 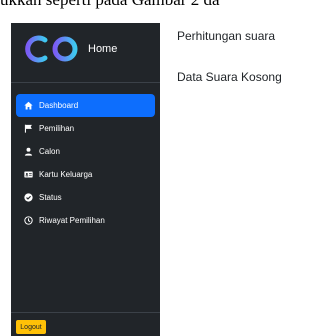 What do you see at coordinates (51, 49) in the screenshot?
I see `cp-logo-icon` at bounding box center [51, 49].